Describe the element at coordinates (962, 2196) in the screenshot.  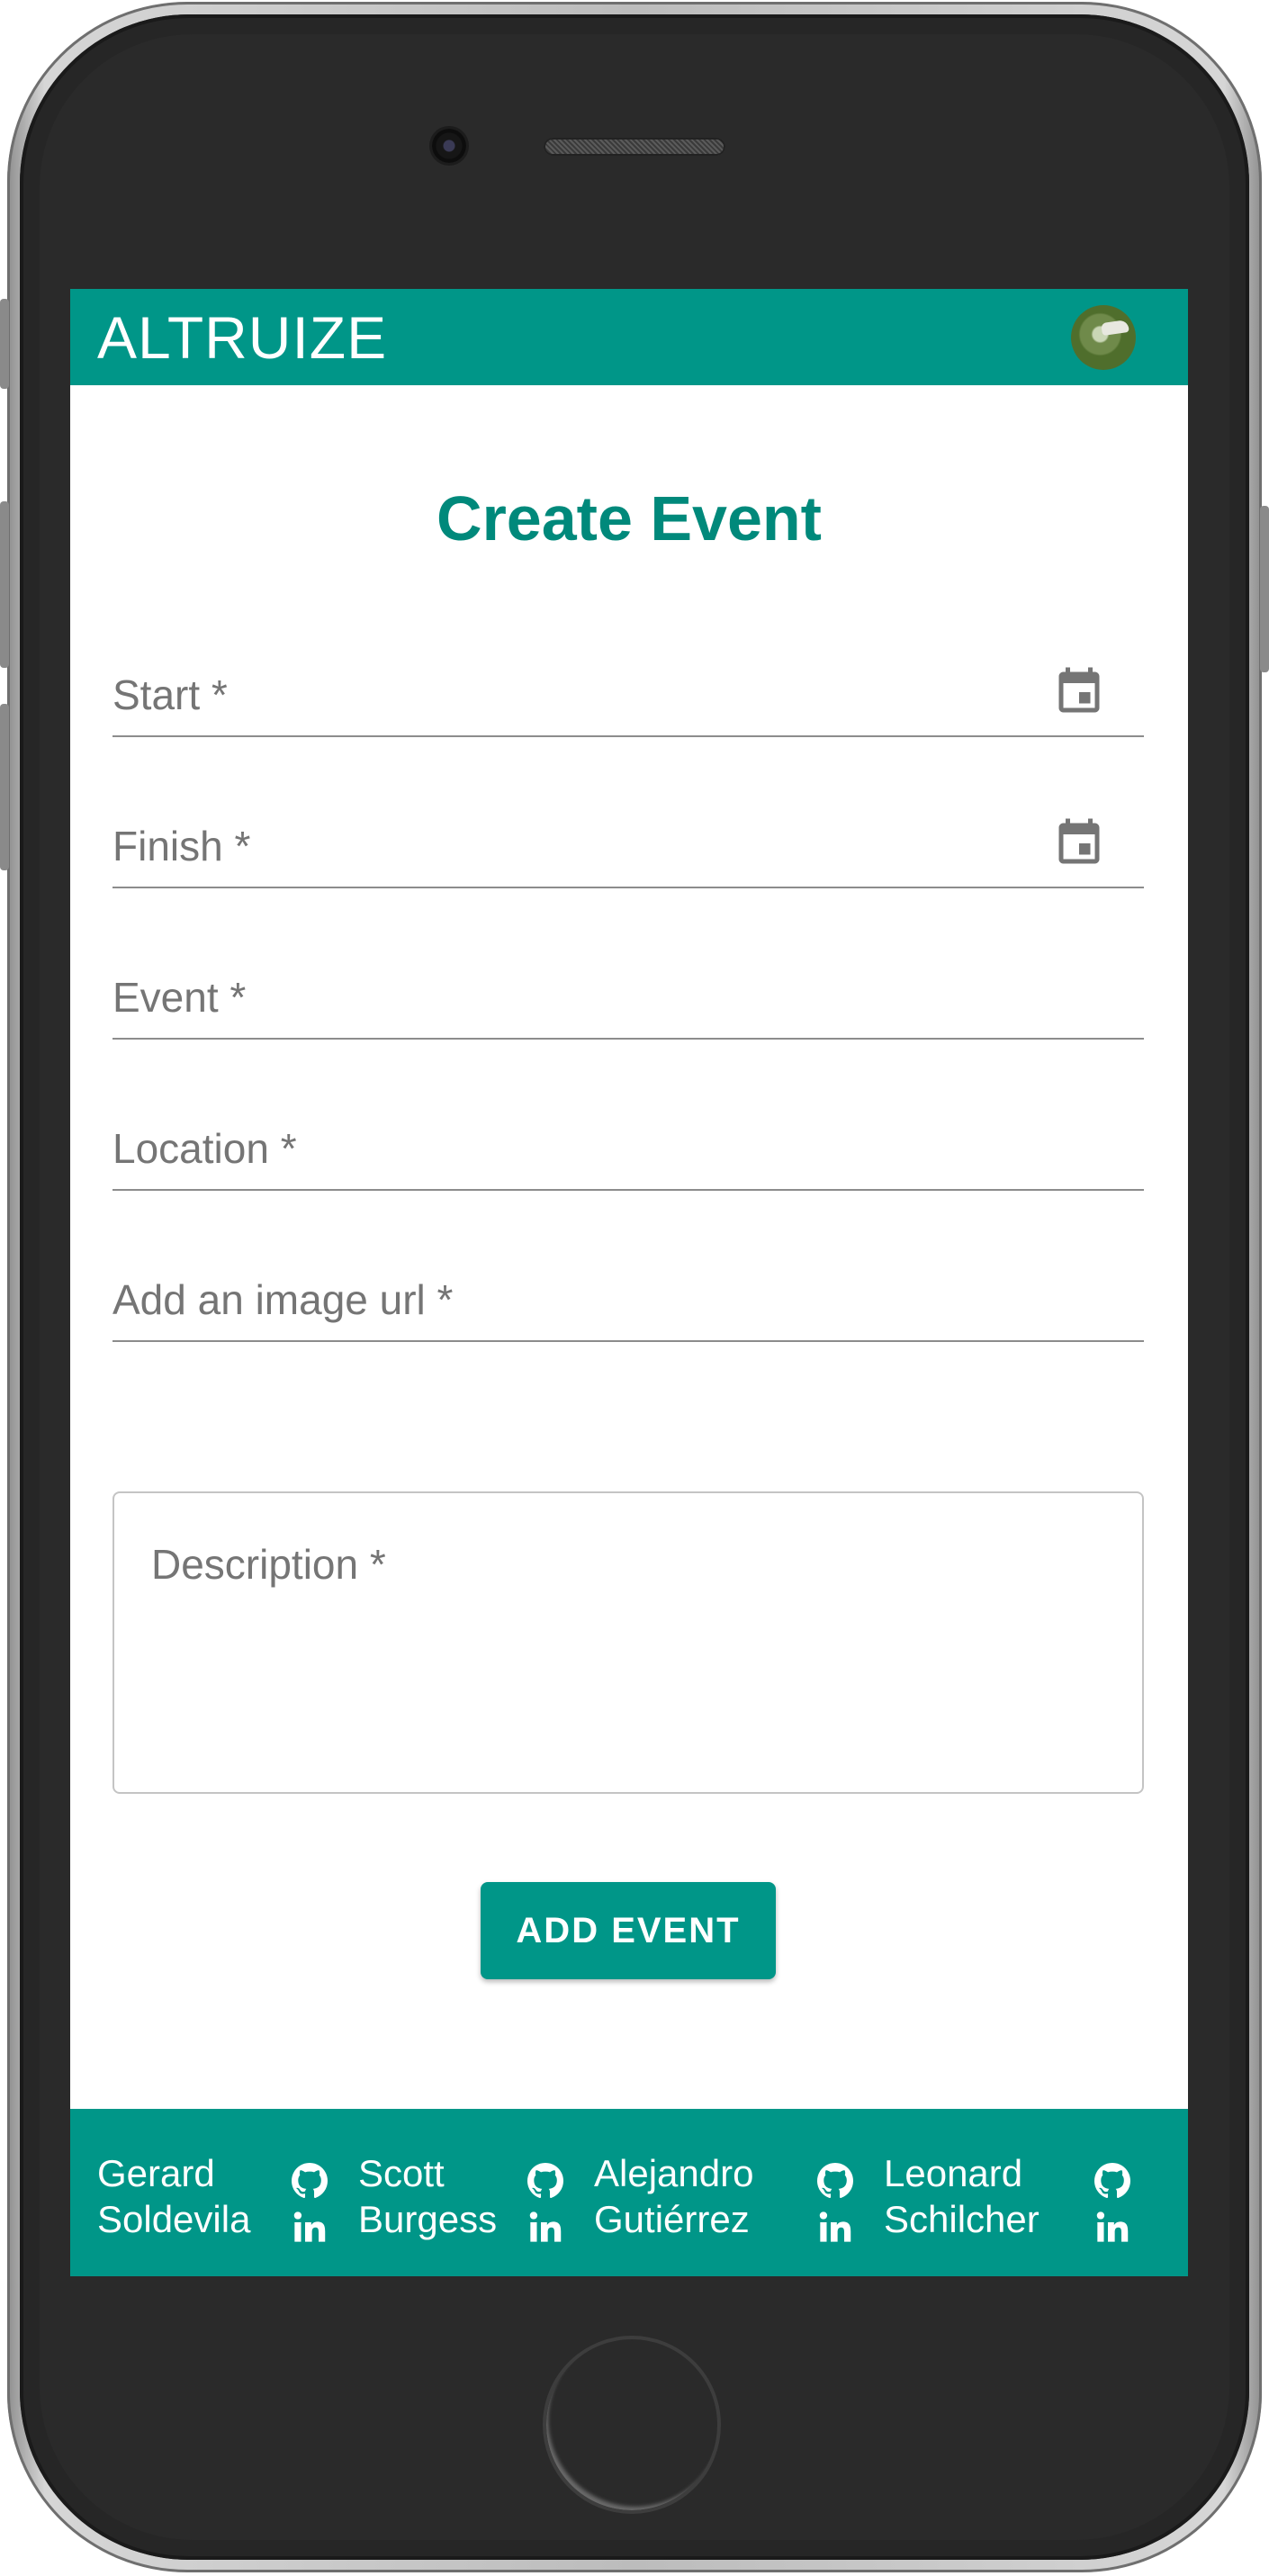
I see `footer-member: Leonard Schilcher` at that location.